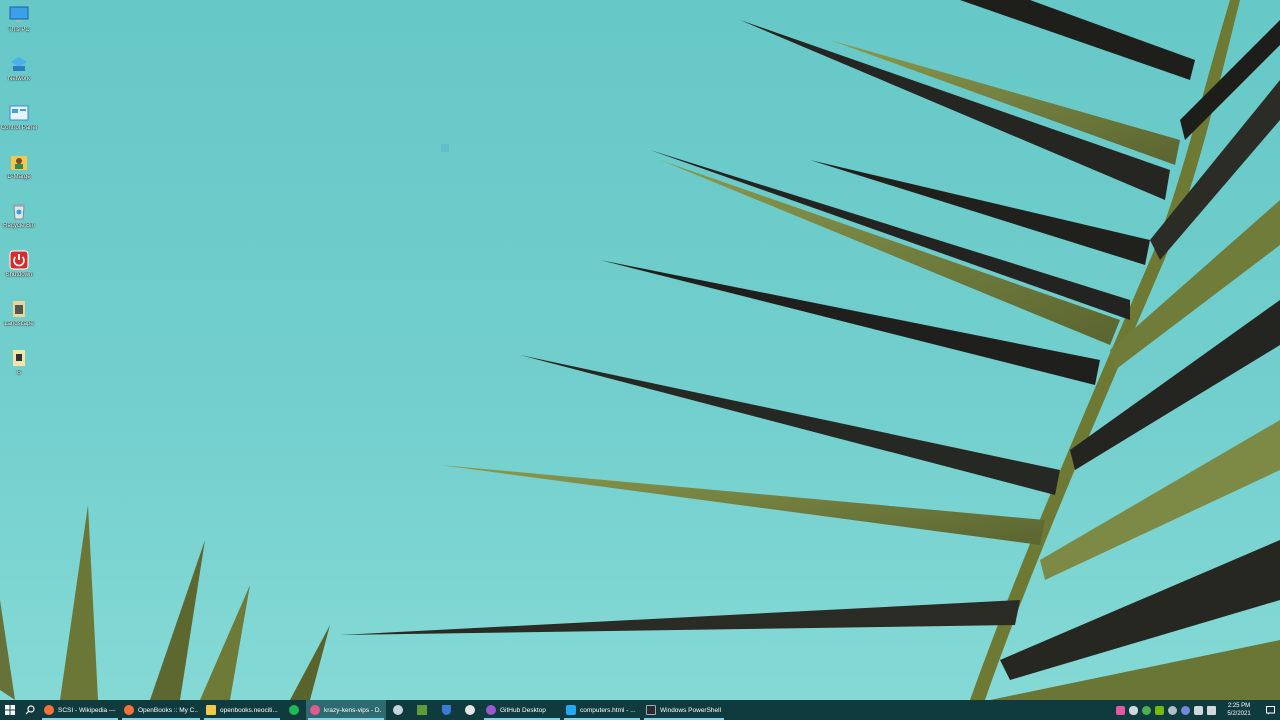 Image resolution: width=1280 pixels, height=720 pixels. Describe the element at coordinates (18, 373) in the screenshot. I see `desktop-icon-label: B` at that location.